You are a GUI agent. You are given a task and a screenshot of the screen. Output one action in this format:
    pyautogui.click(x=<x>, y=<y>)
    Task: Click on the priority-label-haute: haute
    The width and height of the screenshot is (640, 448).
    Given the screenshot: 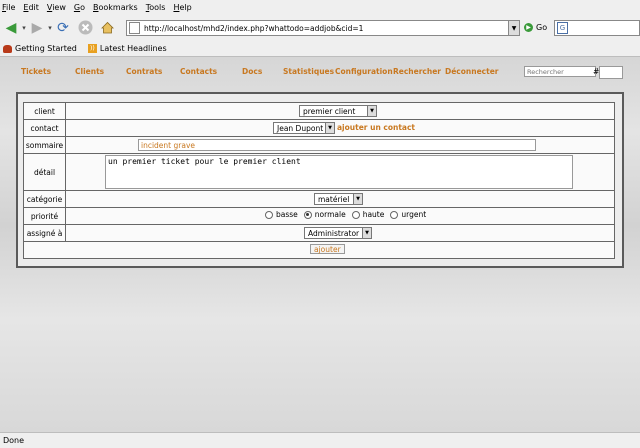 What is the action you would take?
    pyautogui.click(x=373, y=214)
    